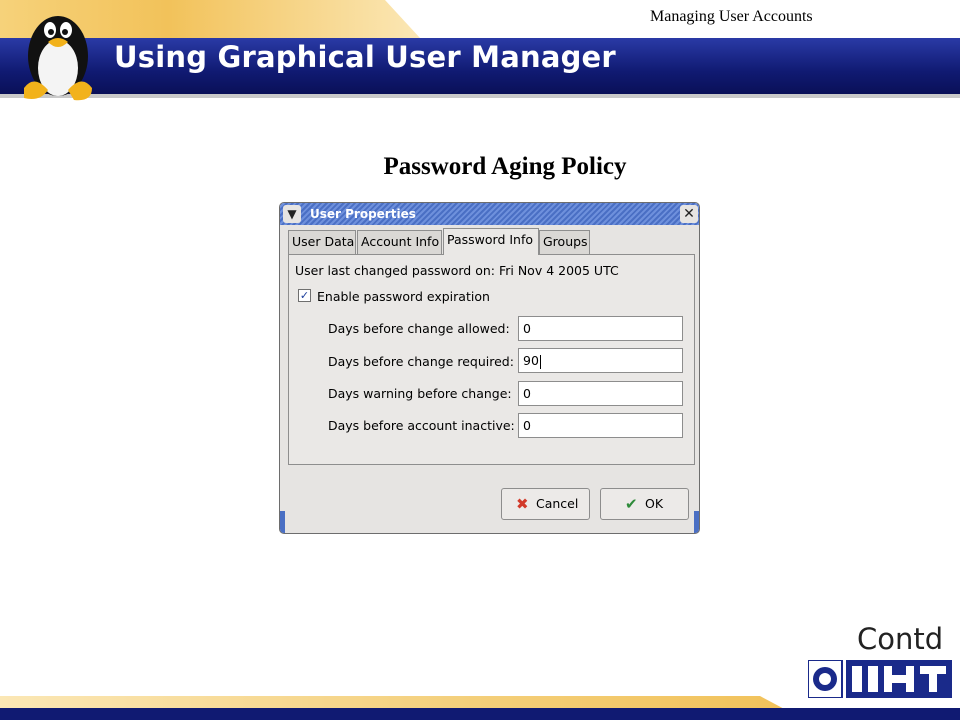 The width and height of the screenshot is (960, 720). Describe the element at coordinates (654, 503) in the screenshot. I see `ok-button-label: OK` at that location.